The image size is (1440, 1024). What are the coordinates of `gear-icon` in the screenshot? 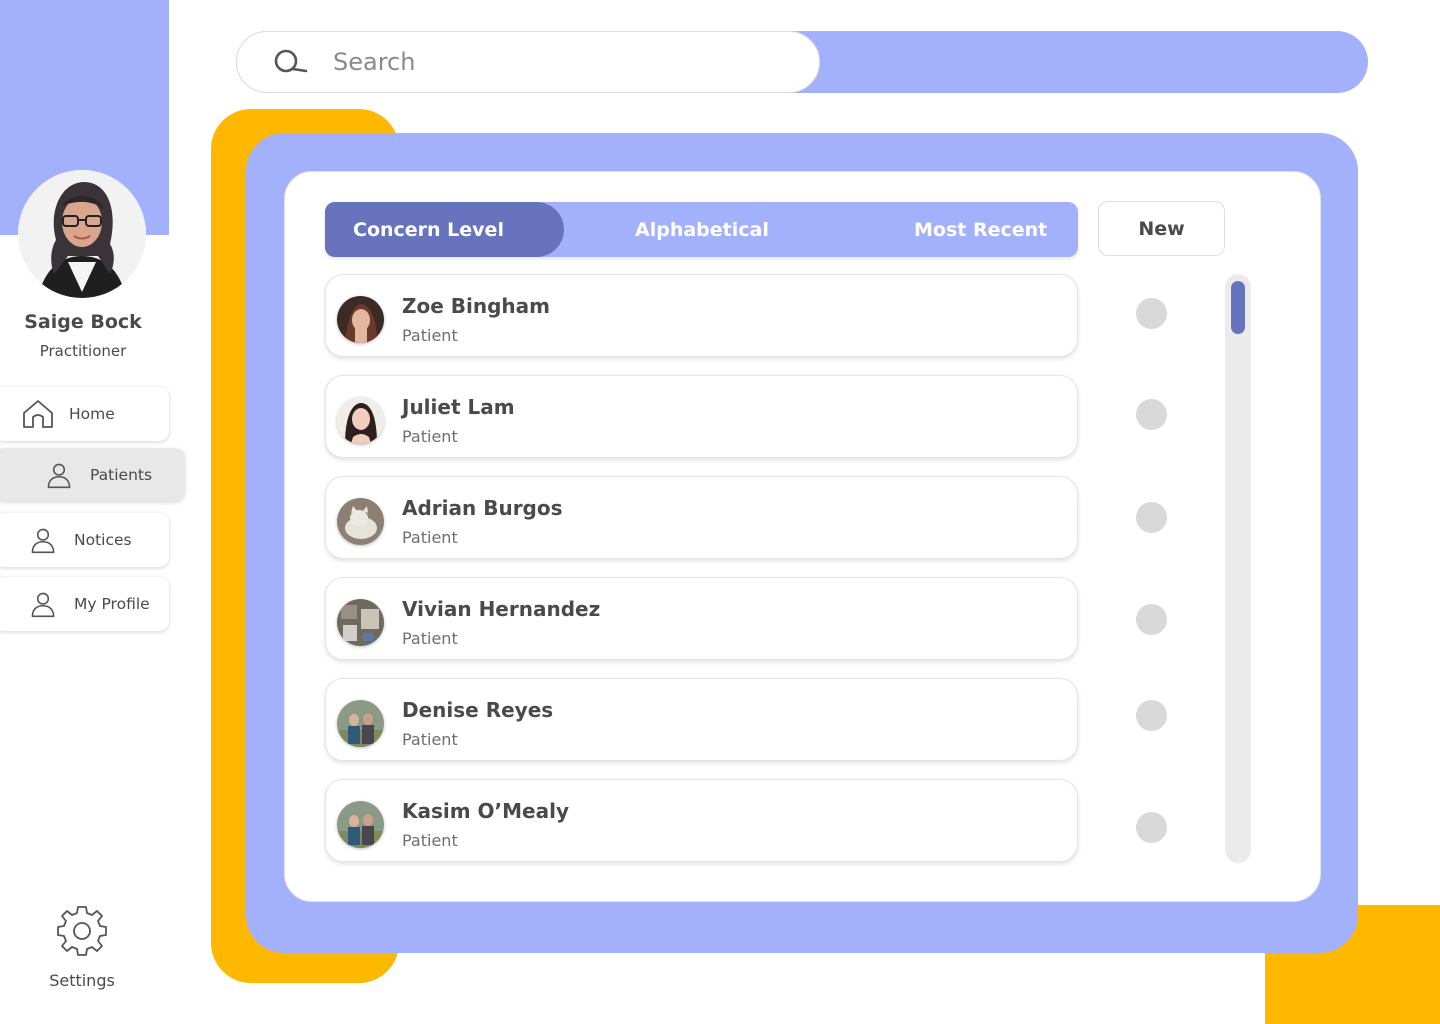 It's located at (82, 931).